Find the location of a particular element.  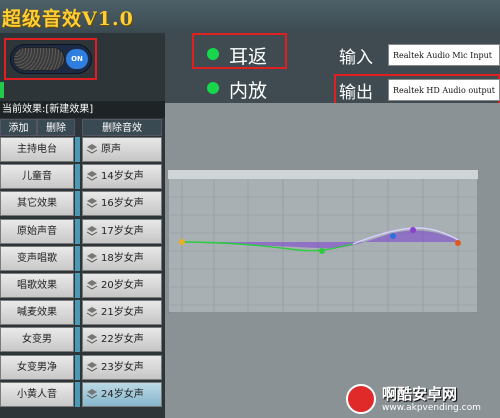

effect-item: 16岁女声 is located at coordinates (122, 204).